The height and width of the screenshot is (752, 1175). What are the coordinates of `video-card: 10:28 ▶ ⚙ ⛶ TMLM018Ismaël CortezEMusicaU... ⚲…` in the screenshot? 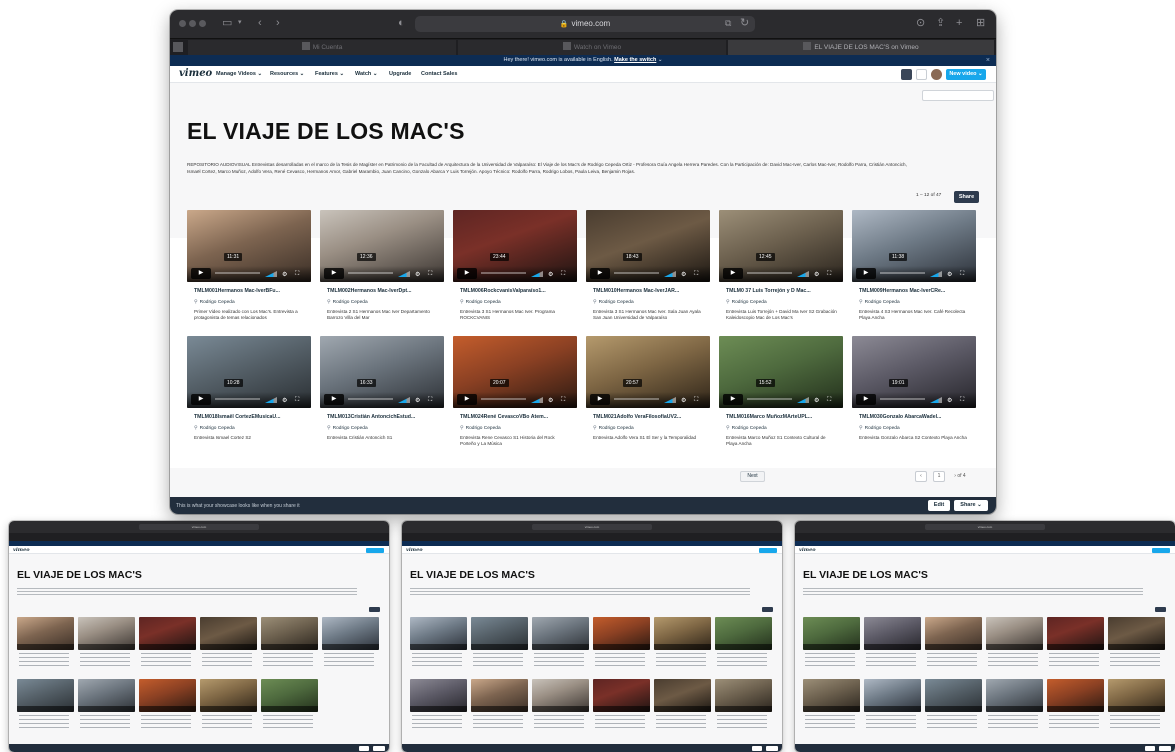 It's located at (249, 393).